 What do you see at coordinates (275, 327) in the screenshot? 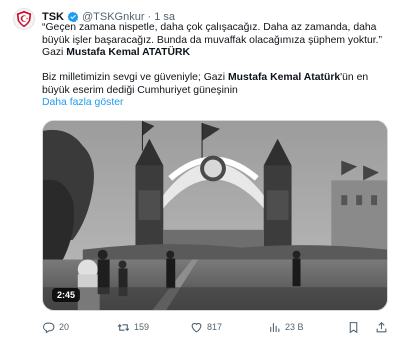
I see `views-chart-icon` at bounding box center [275, 327].